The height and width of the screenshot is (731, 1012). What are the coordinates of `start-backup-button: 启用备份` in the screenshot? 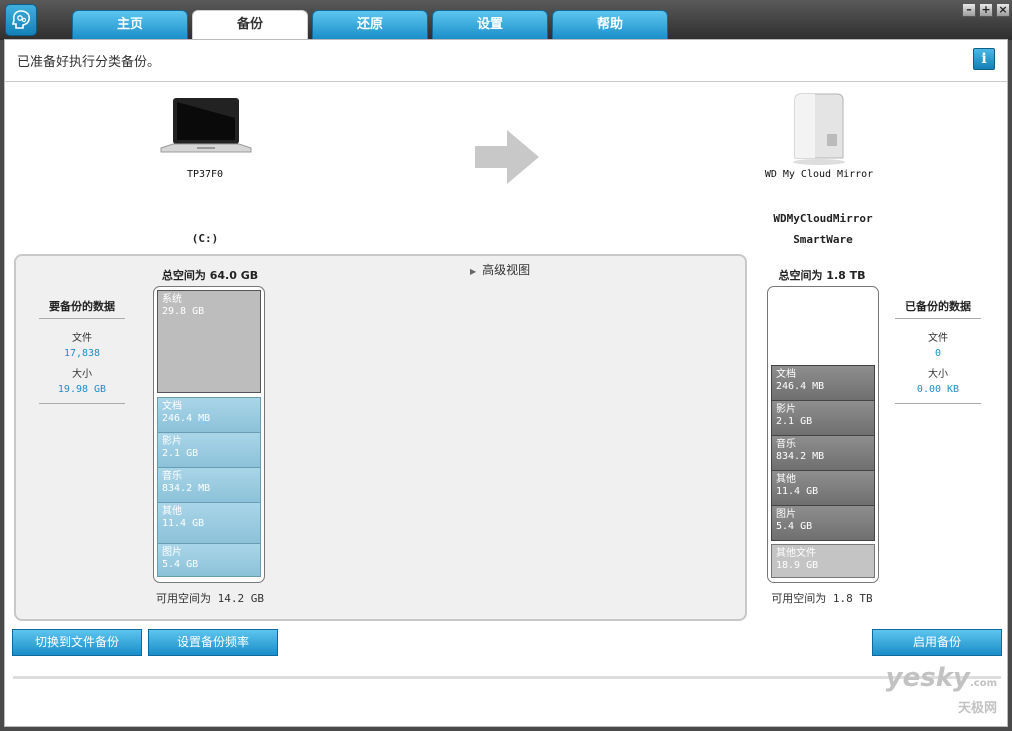 It's located at (937, 642).